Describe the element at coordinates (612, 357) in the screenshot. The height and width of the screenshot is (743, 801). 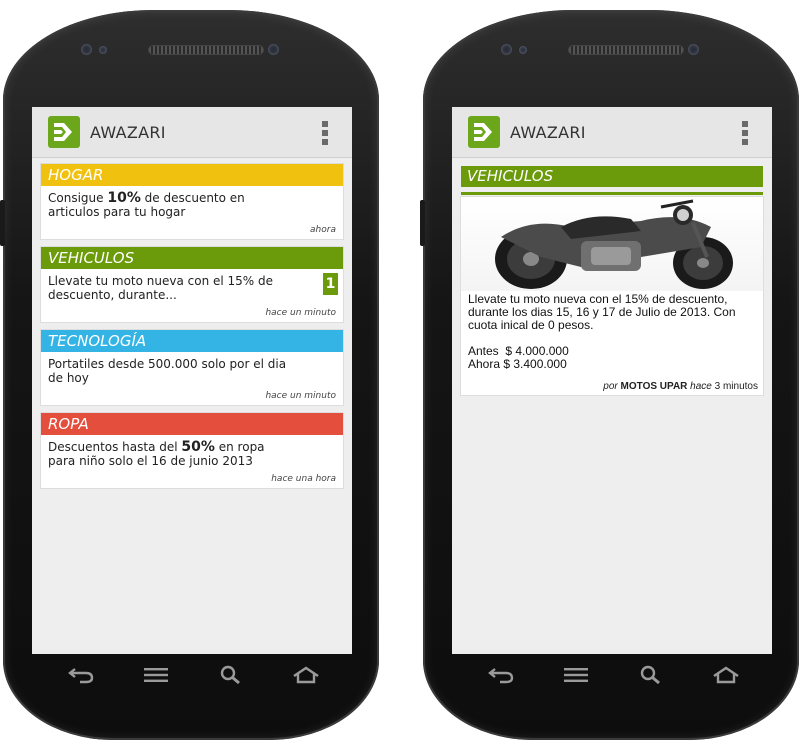
I see `price-block: Antes $ 4.000.000 Ahora $ 3.400.000` at that location.